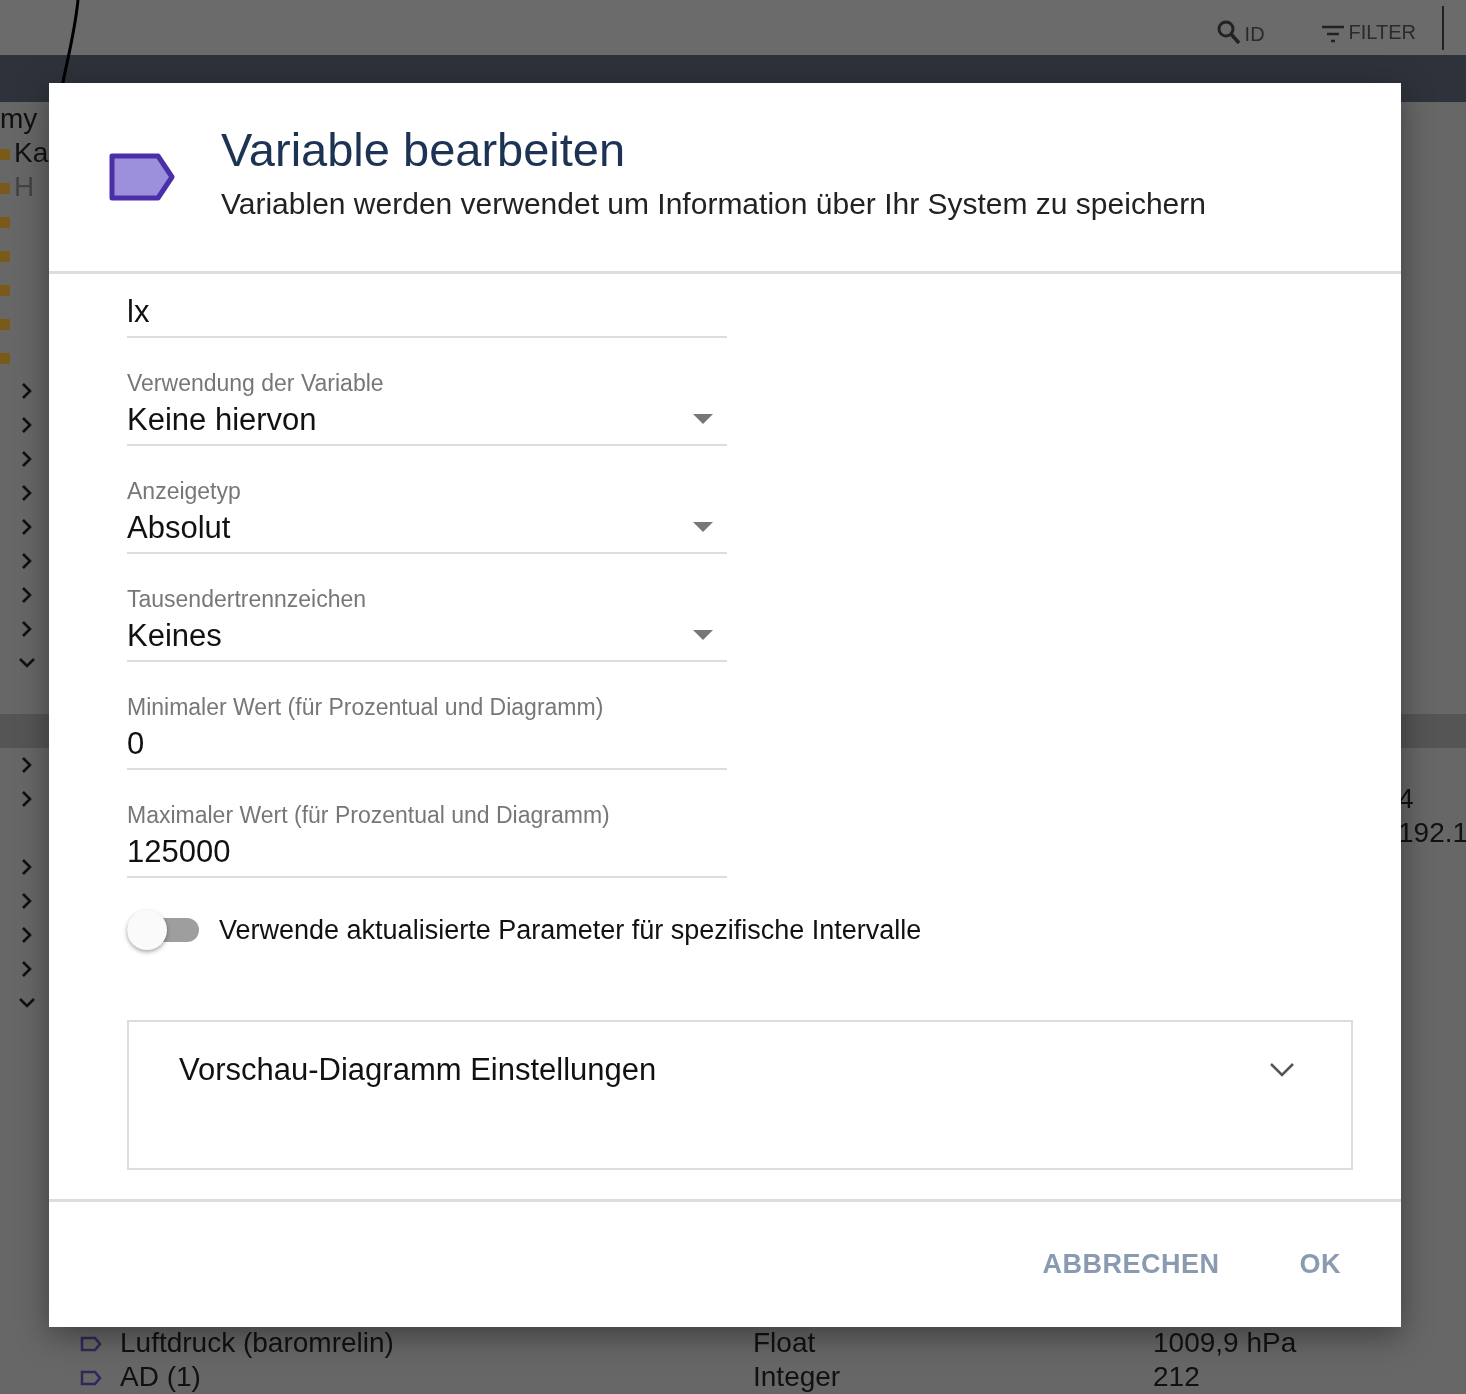  What do you see at coordinates (1228, 32) in the screenshot?
I see `search-icon` at bounding box center [1228, 32].